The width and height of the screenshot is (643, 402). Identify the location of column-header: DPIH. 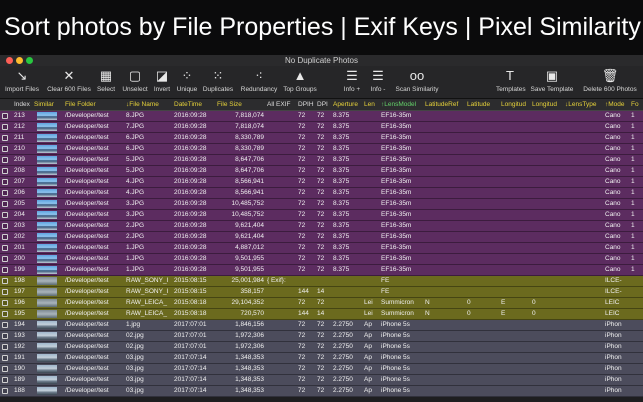
(306, 104).